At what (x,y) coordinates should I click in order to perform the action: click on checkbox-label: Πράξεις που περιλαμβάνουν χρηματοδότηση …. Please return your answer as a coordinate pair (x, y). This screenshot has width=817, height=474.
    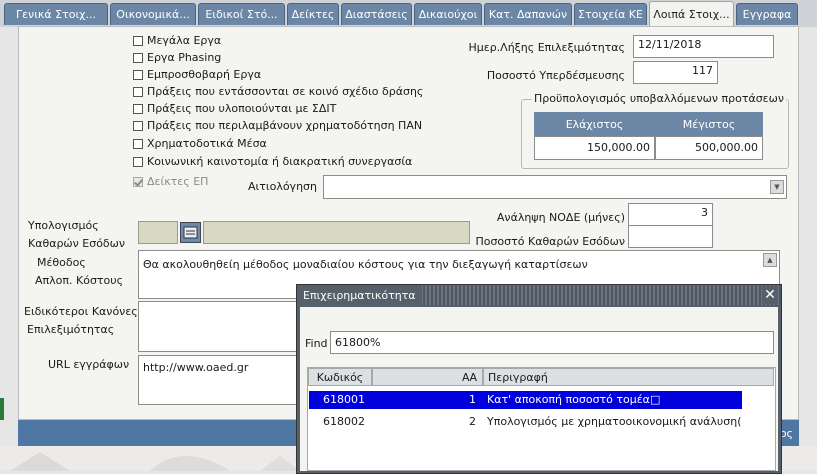
    Looking at the image, I should click on (285, 125).